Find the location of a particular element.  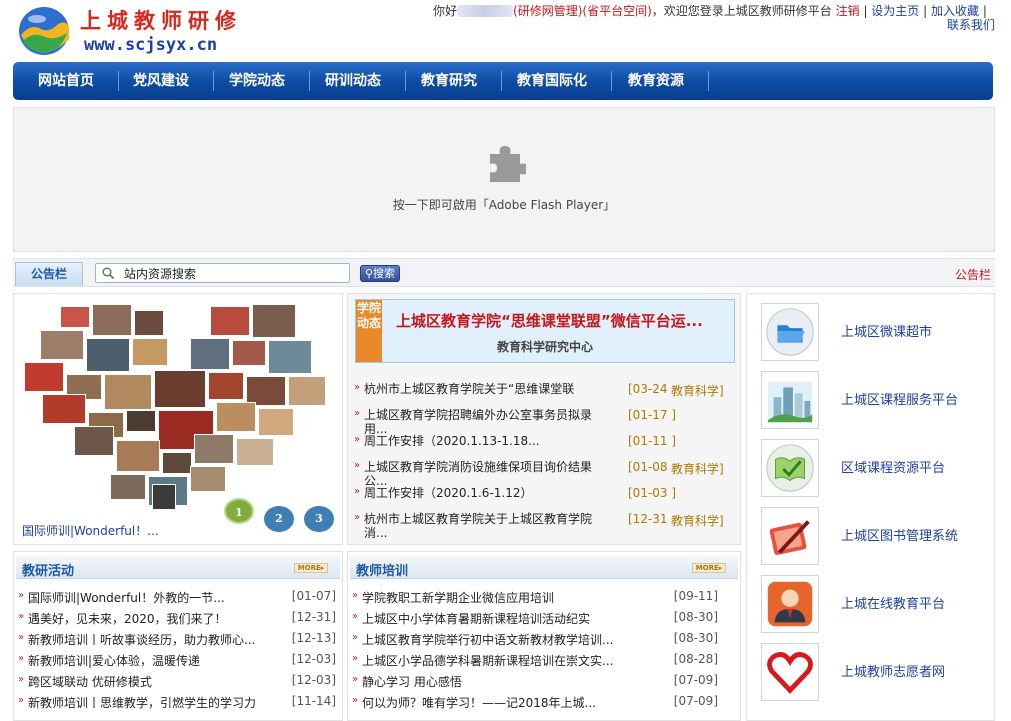

list-title: 教师培训 is located at coordinates (382, 569).